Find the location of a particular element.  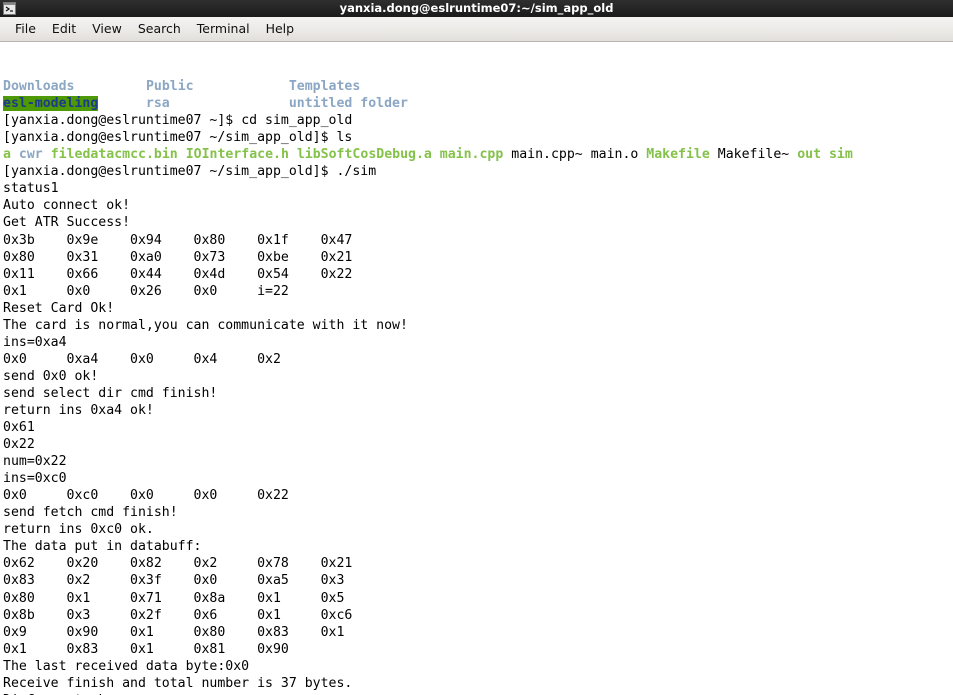

shell-command: cd sim_app_old is located at coordinates (297, 121).